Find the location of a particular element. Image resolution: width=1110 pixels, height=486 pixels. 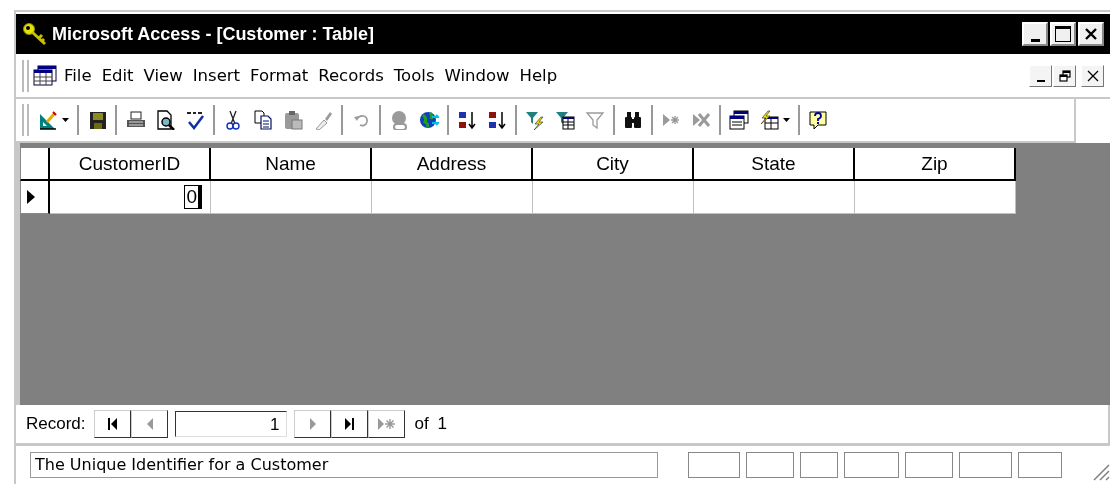

last-record-button is located at coordinates (349, 424).